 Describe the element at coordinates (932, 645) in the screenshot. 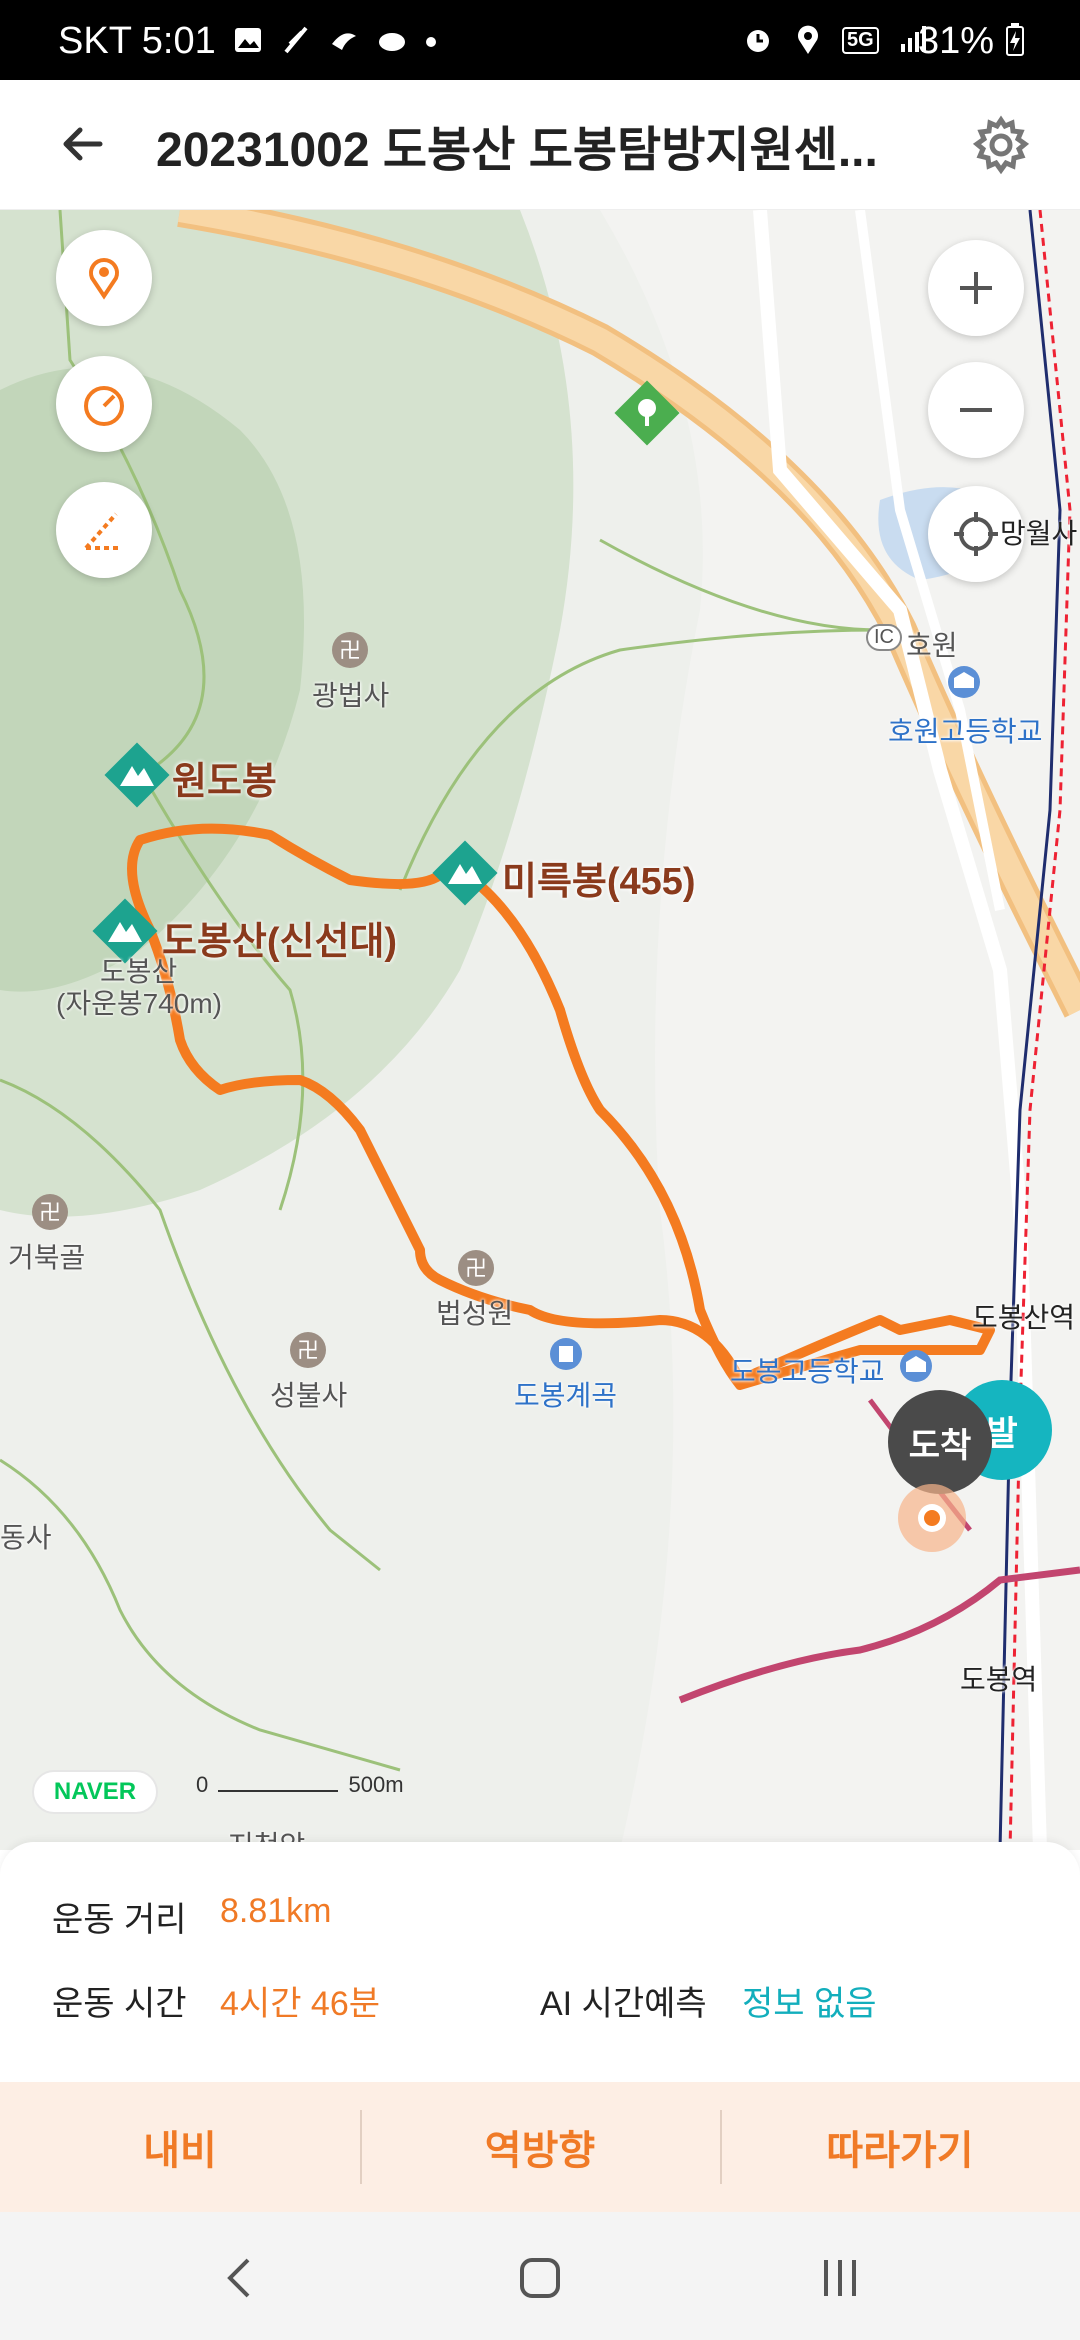

I see `poi-howon-ic: 호원` at that location.